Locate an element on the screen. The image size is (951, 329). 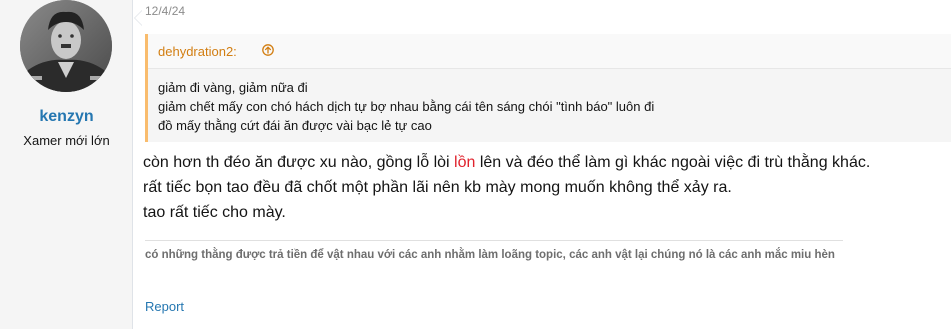
post-date: 12/4/24 is located at coordinates (165, 11).